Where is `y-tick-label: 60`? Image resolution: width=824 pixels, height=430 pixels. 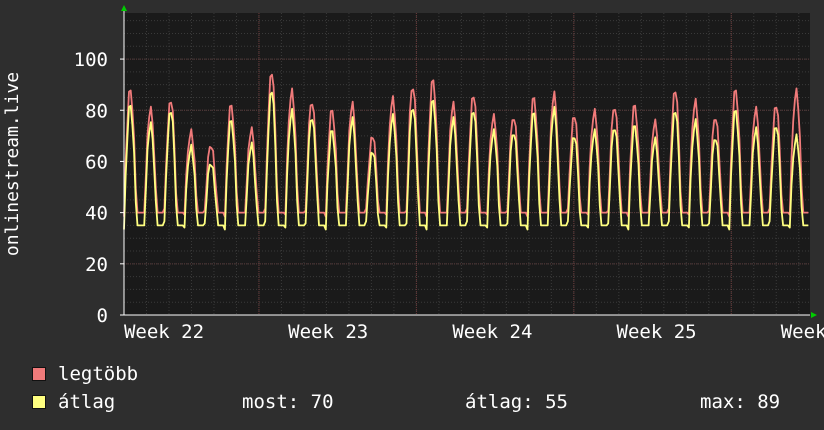
y-tick-label: 60 is located at coordinates (96, 162).